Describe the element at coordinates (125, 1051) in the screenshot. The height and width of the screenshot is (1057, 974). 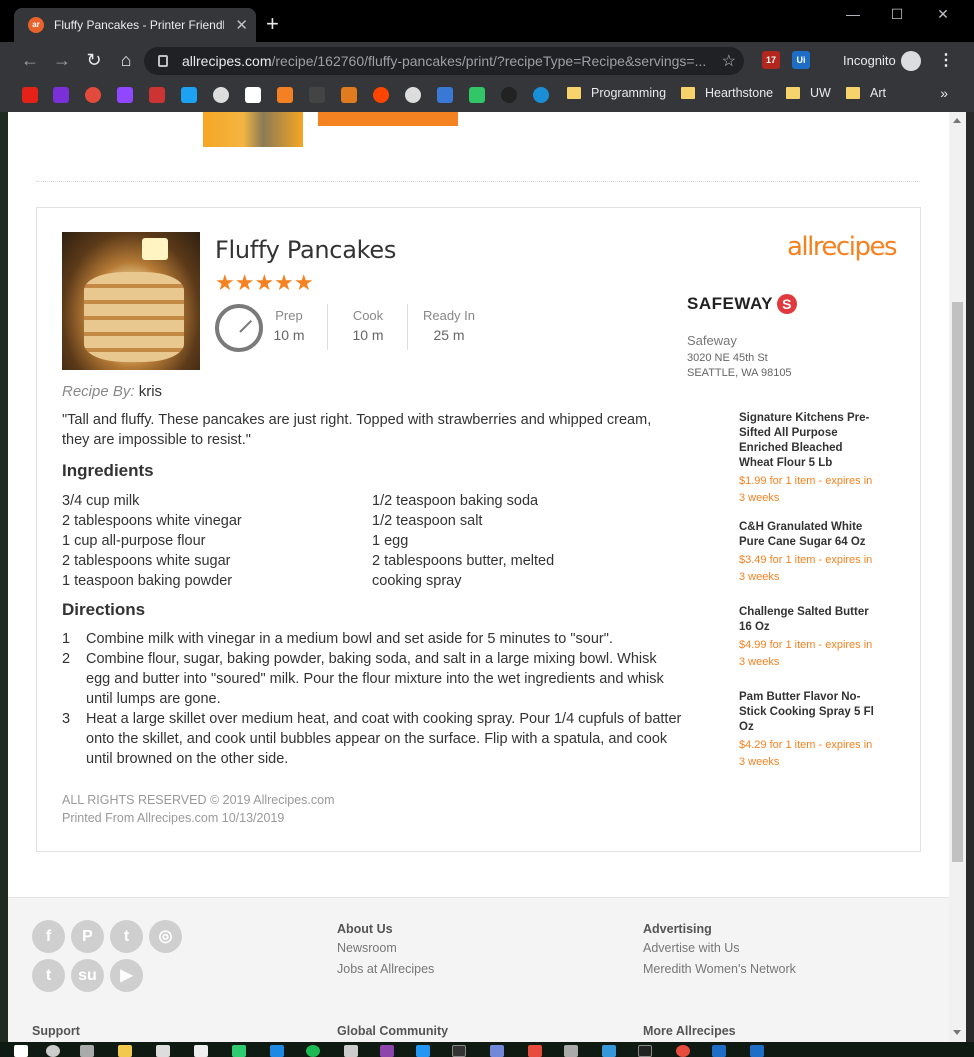
I see `file-explorer-icon` at that location.